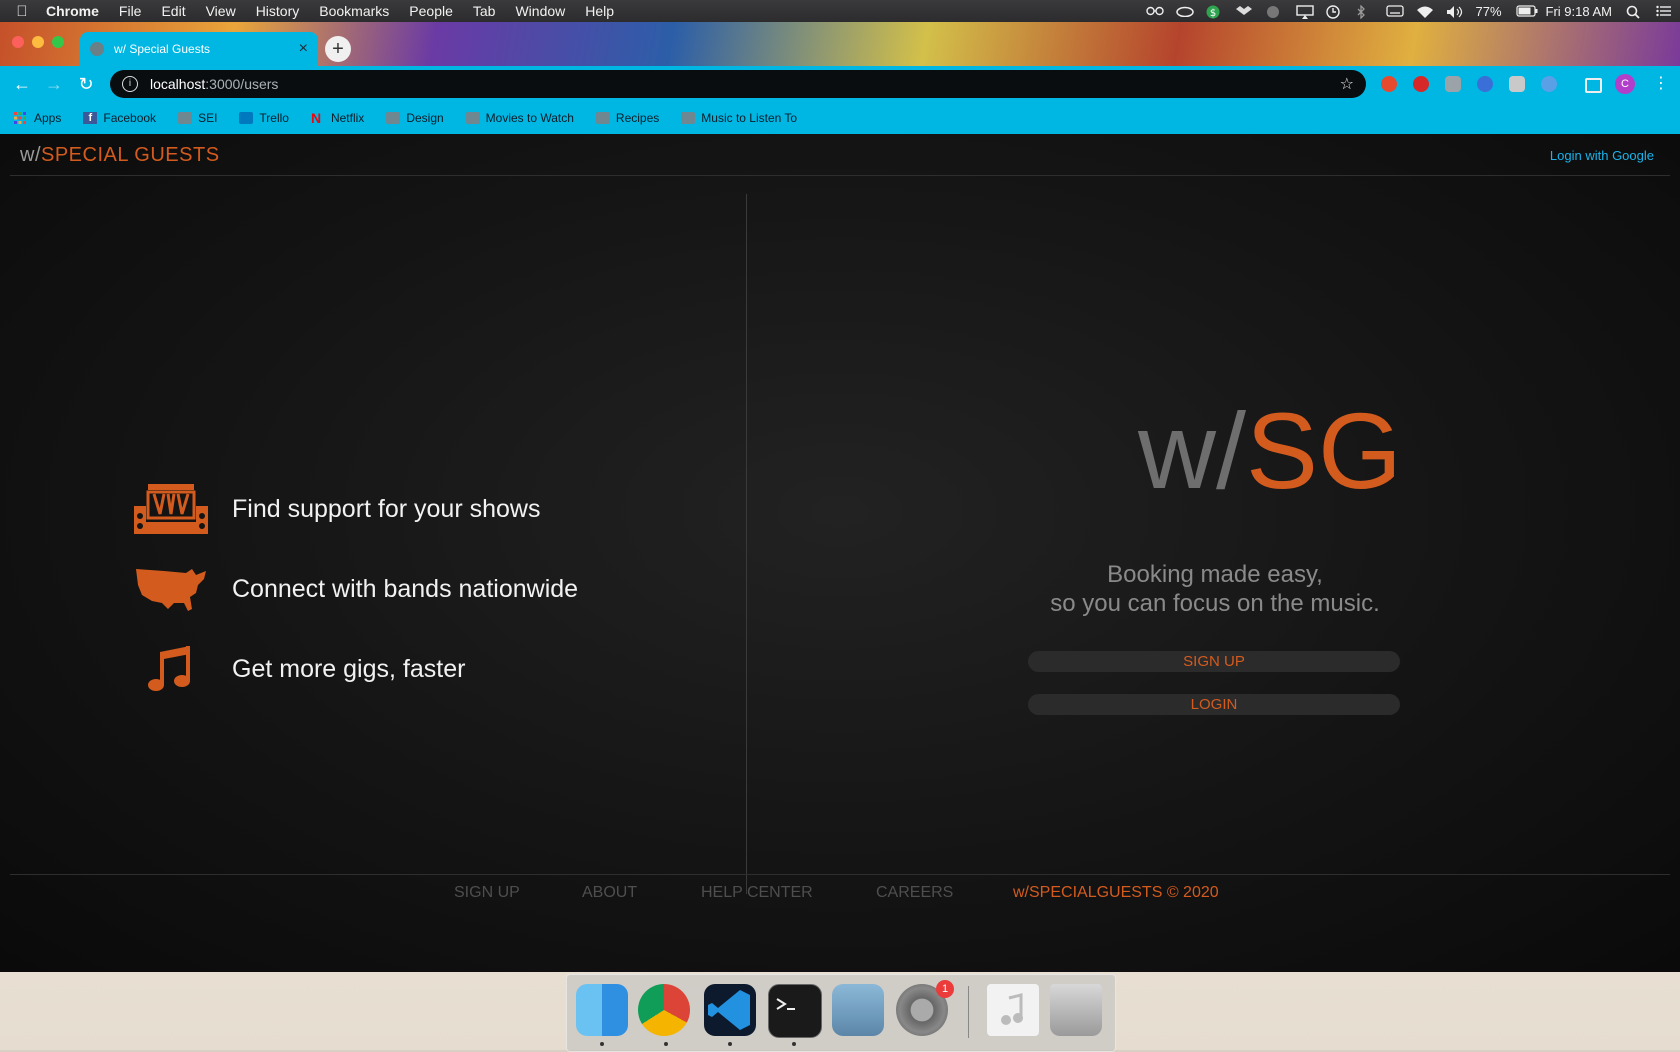  I want to click on menu-history: History, so click(278, 11).